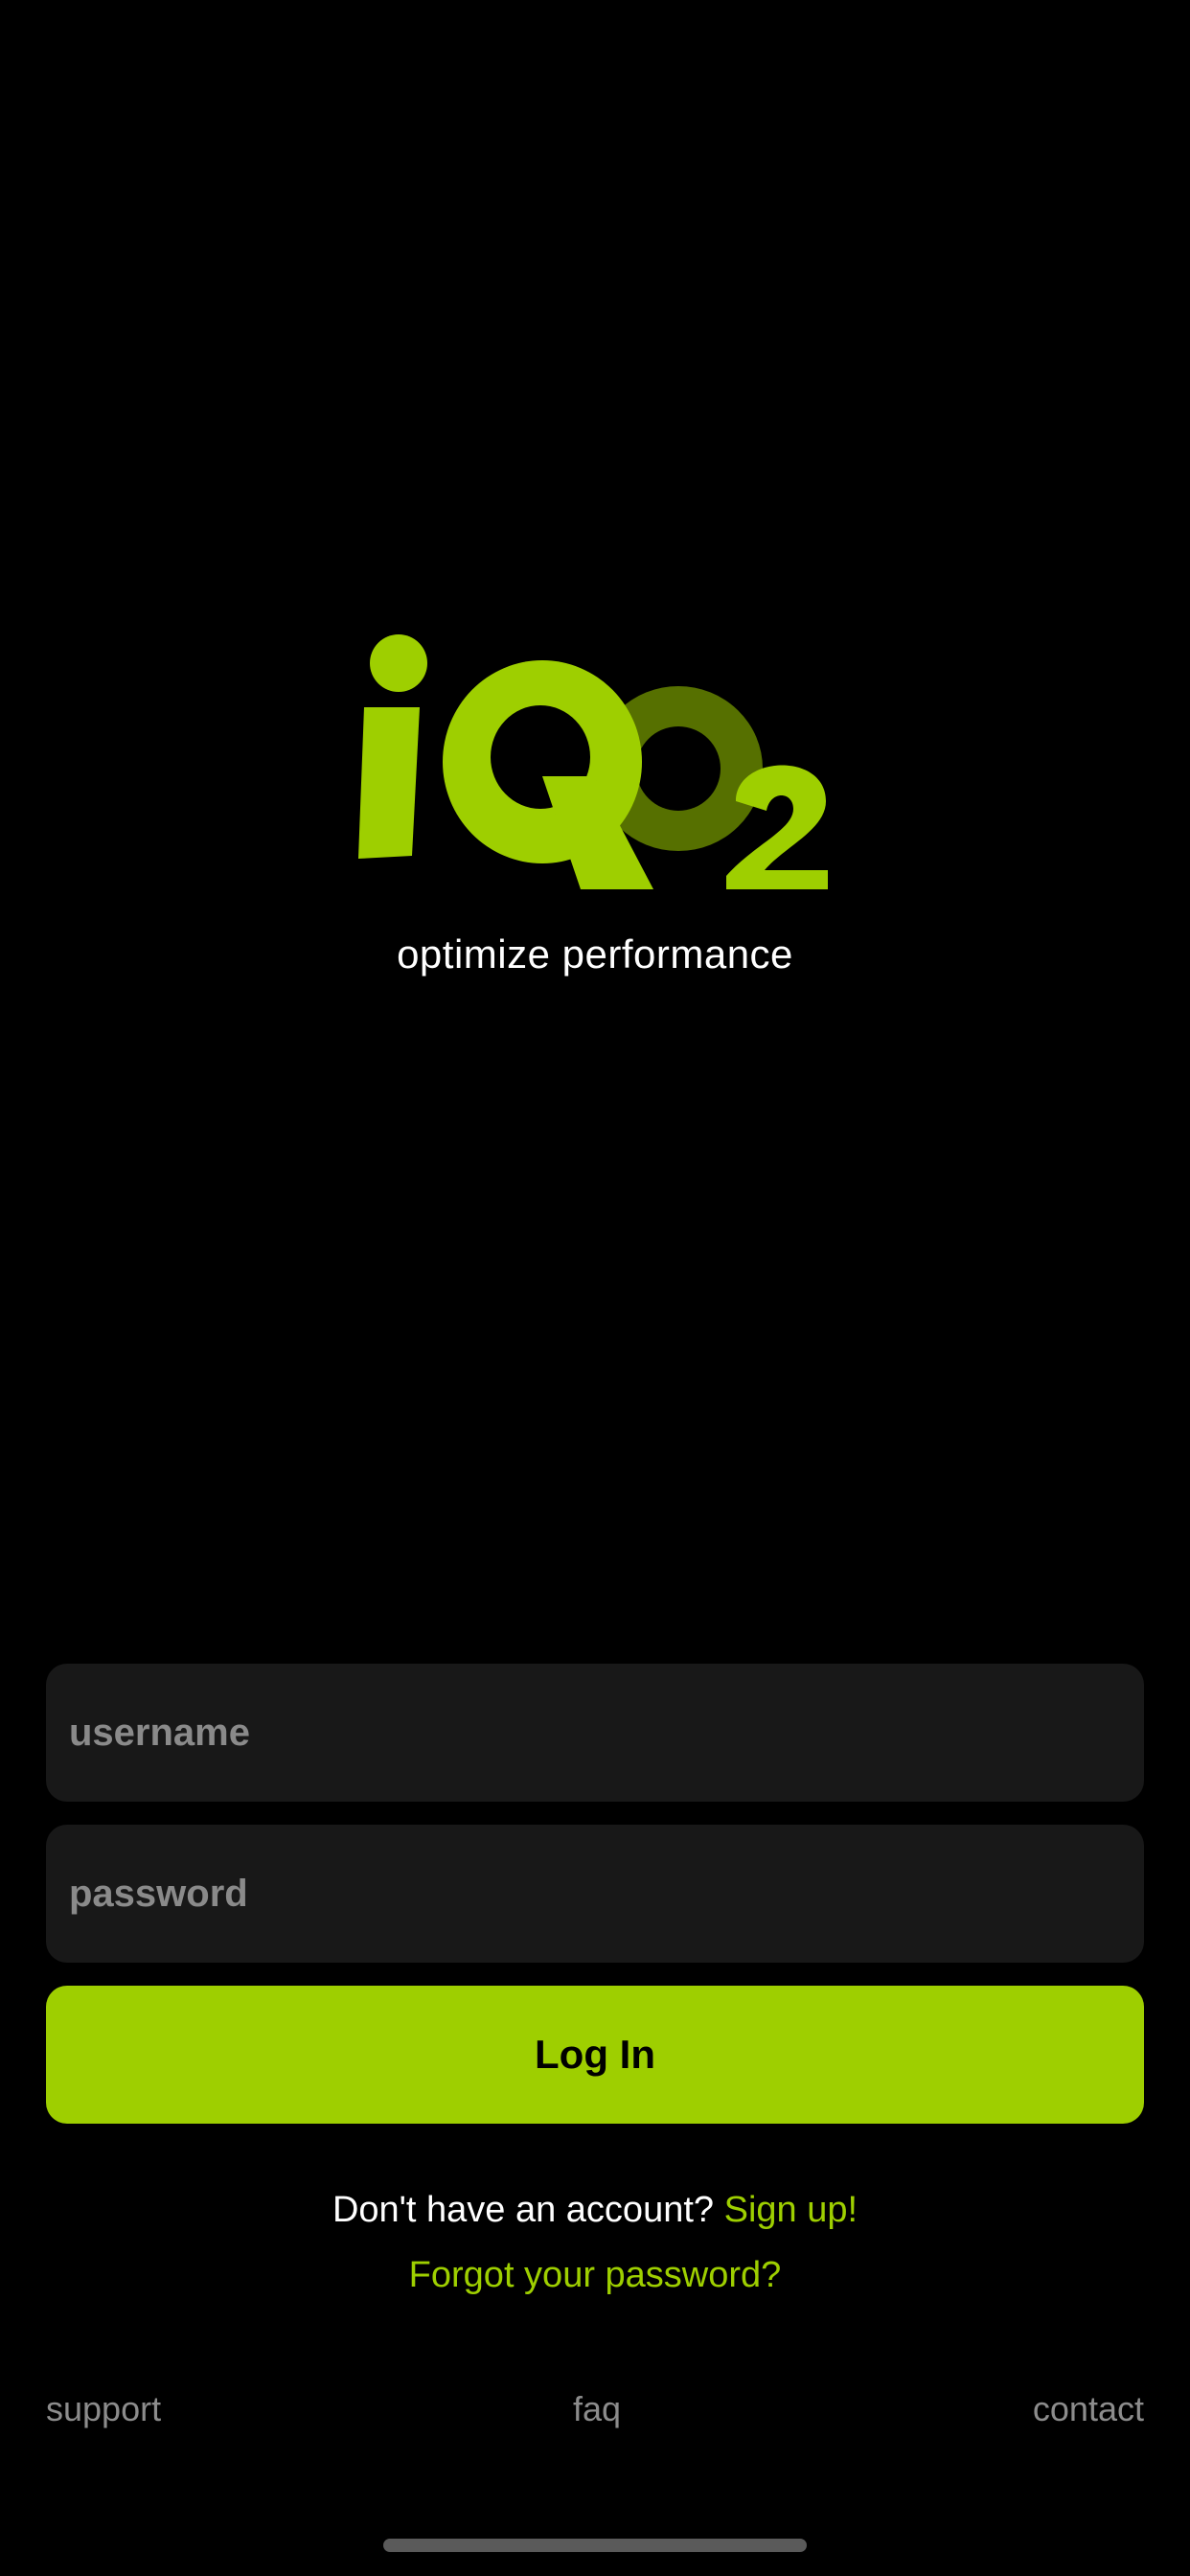 The height and width of the screenshot is (2576, 1190). I want to click on footer-links: support faq contact, so click(595, 2409).